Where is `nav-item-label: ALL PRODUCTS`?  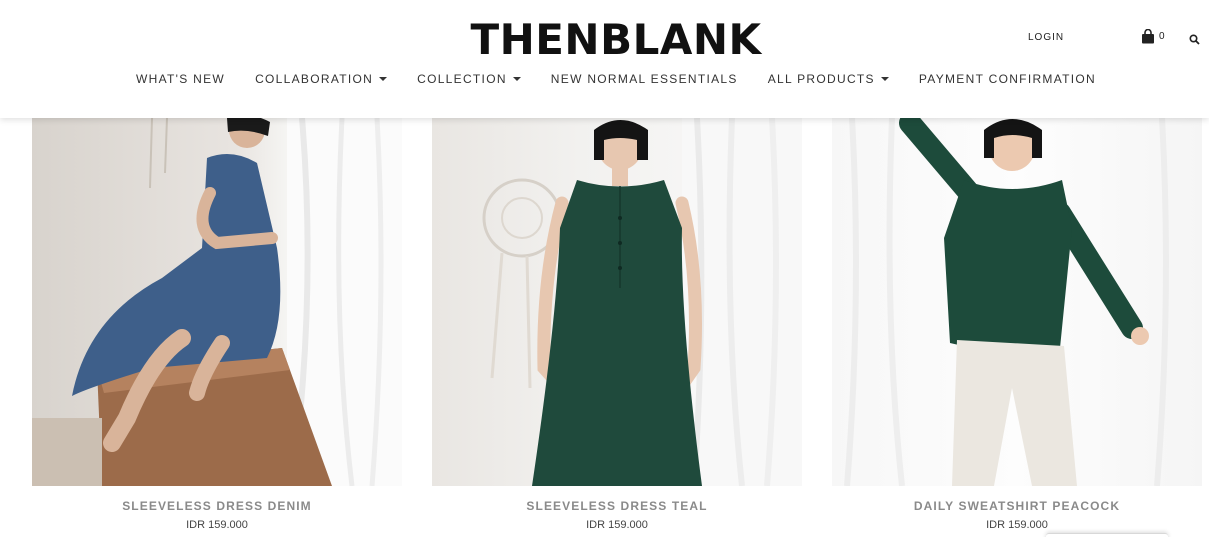 nav-item-label: ALL PRODUCTS is located at coordinates (821, 79).